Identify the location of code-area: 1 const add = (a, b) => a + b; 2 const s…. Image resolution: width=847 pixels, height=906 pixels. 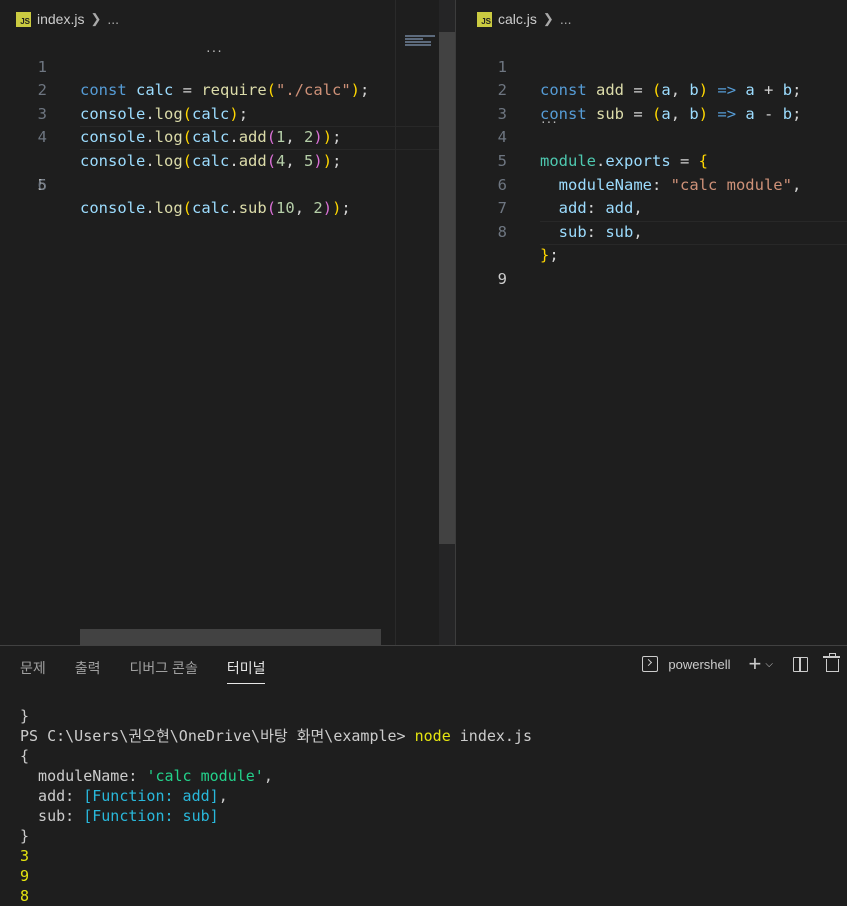
(651, 160).